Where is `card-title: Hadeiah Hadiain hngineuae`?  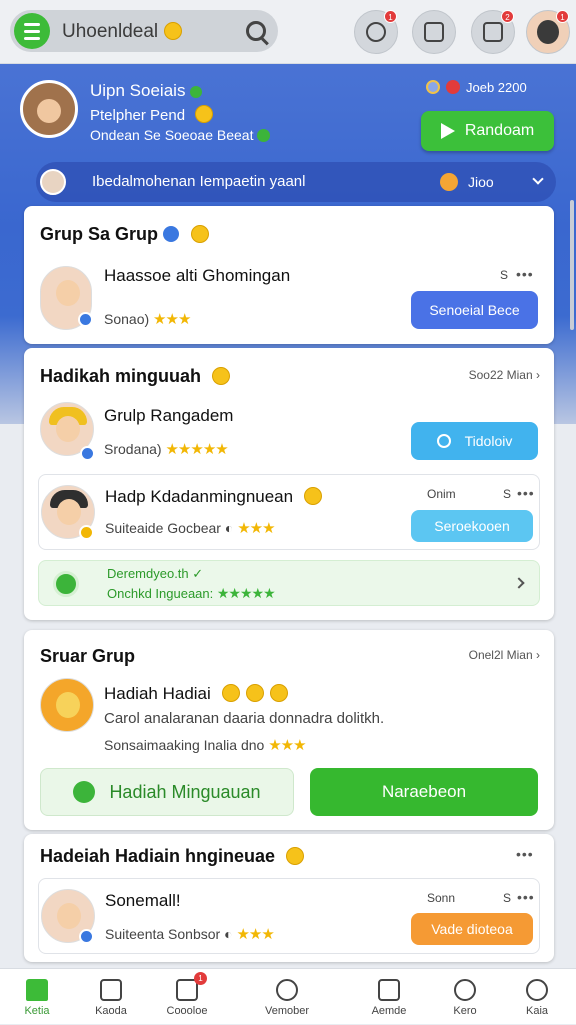 card-title: Hadeiah Hadiain hngineuae is located at coordinates (172, 856).